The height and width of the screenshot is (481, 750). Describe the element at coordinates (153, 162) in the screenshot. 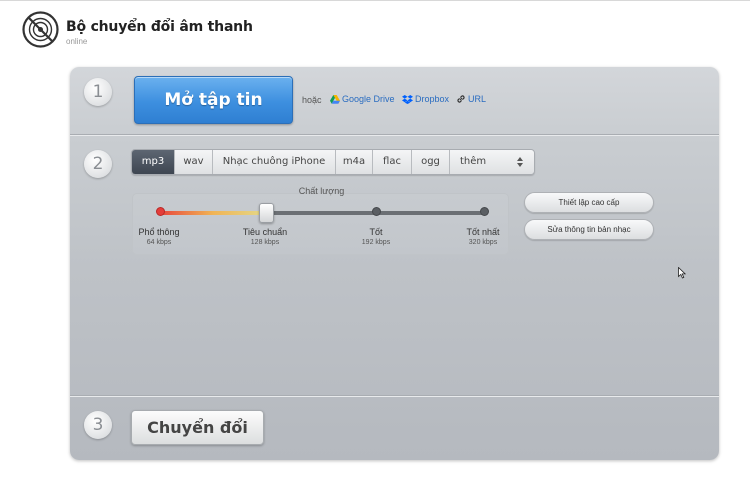

I see `tab-mp3: mp3` at that location.